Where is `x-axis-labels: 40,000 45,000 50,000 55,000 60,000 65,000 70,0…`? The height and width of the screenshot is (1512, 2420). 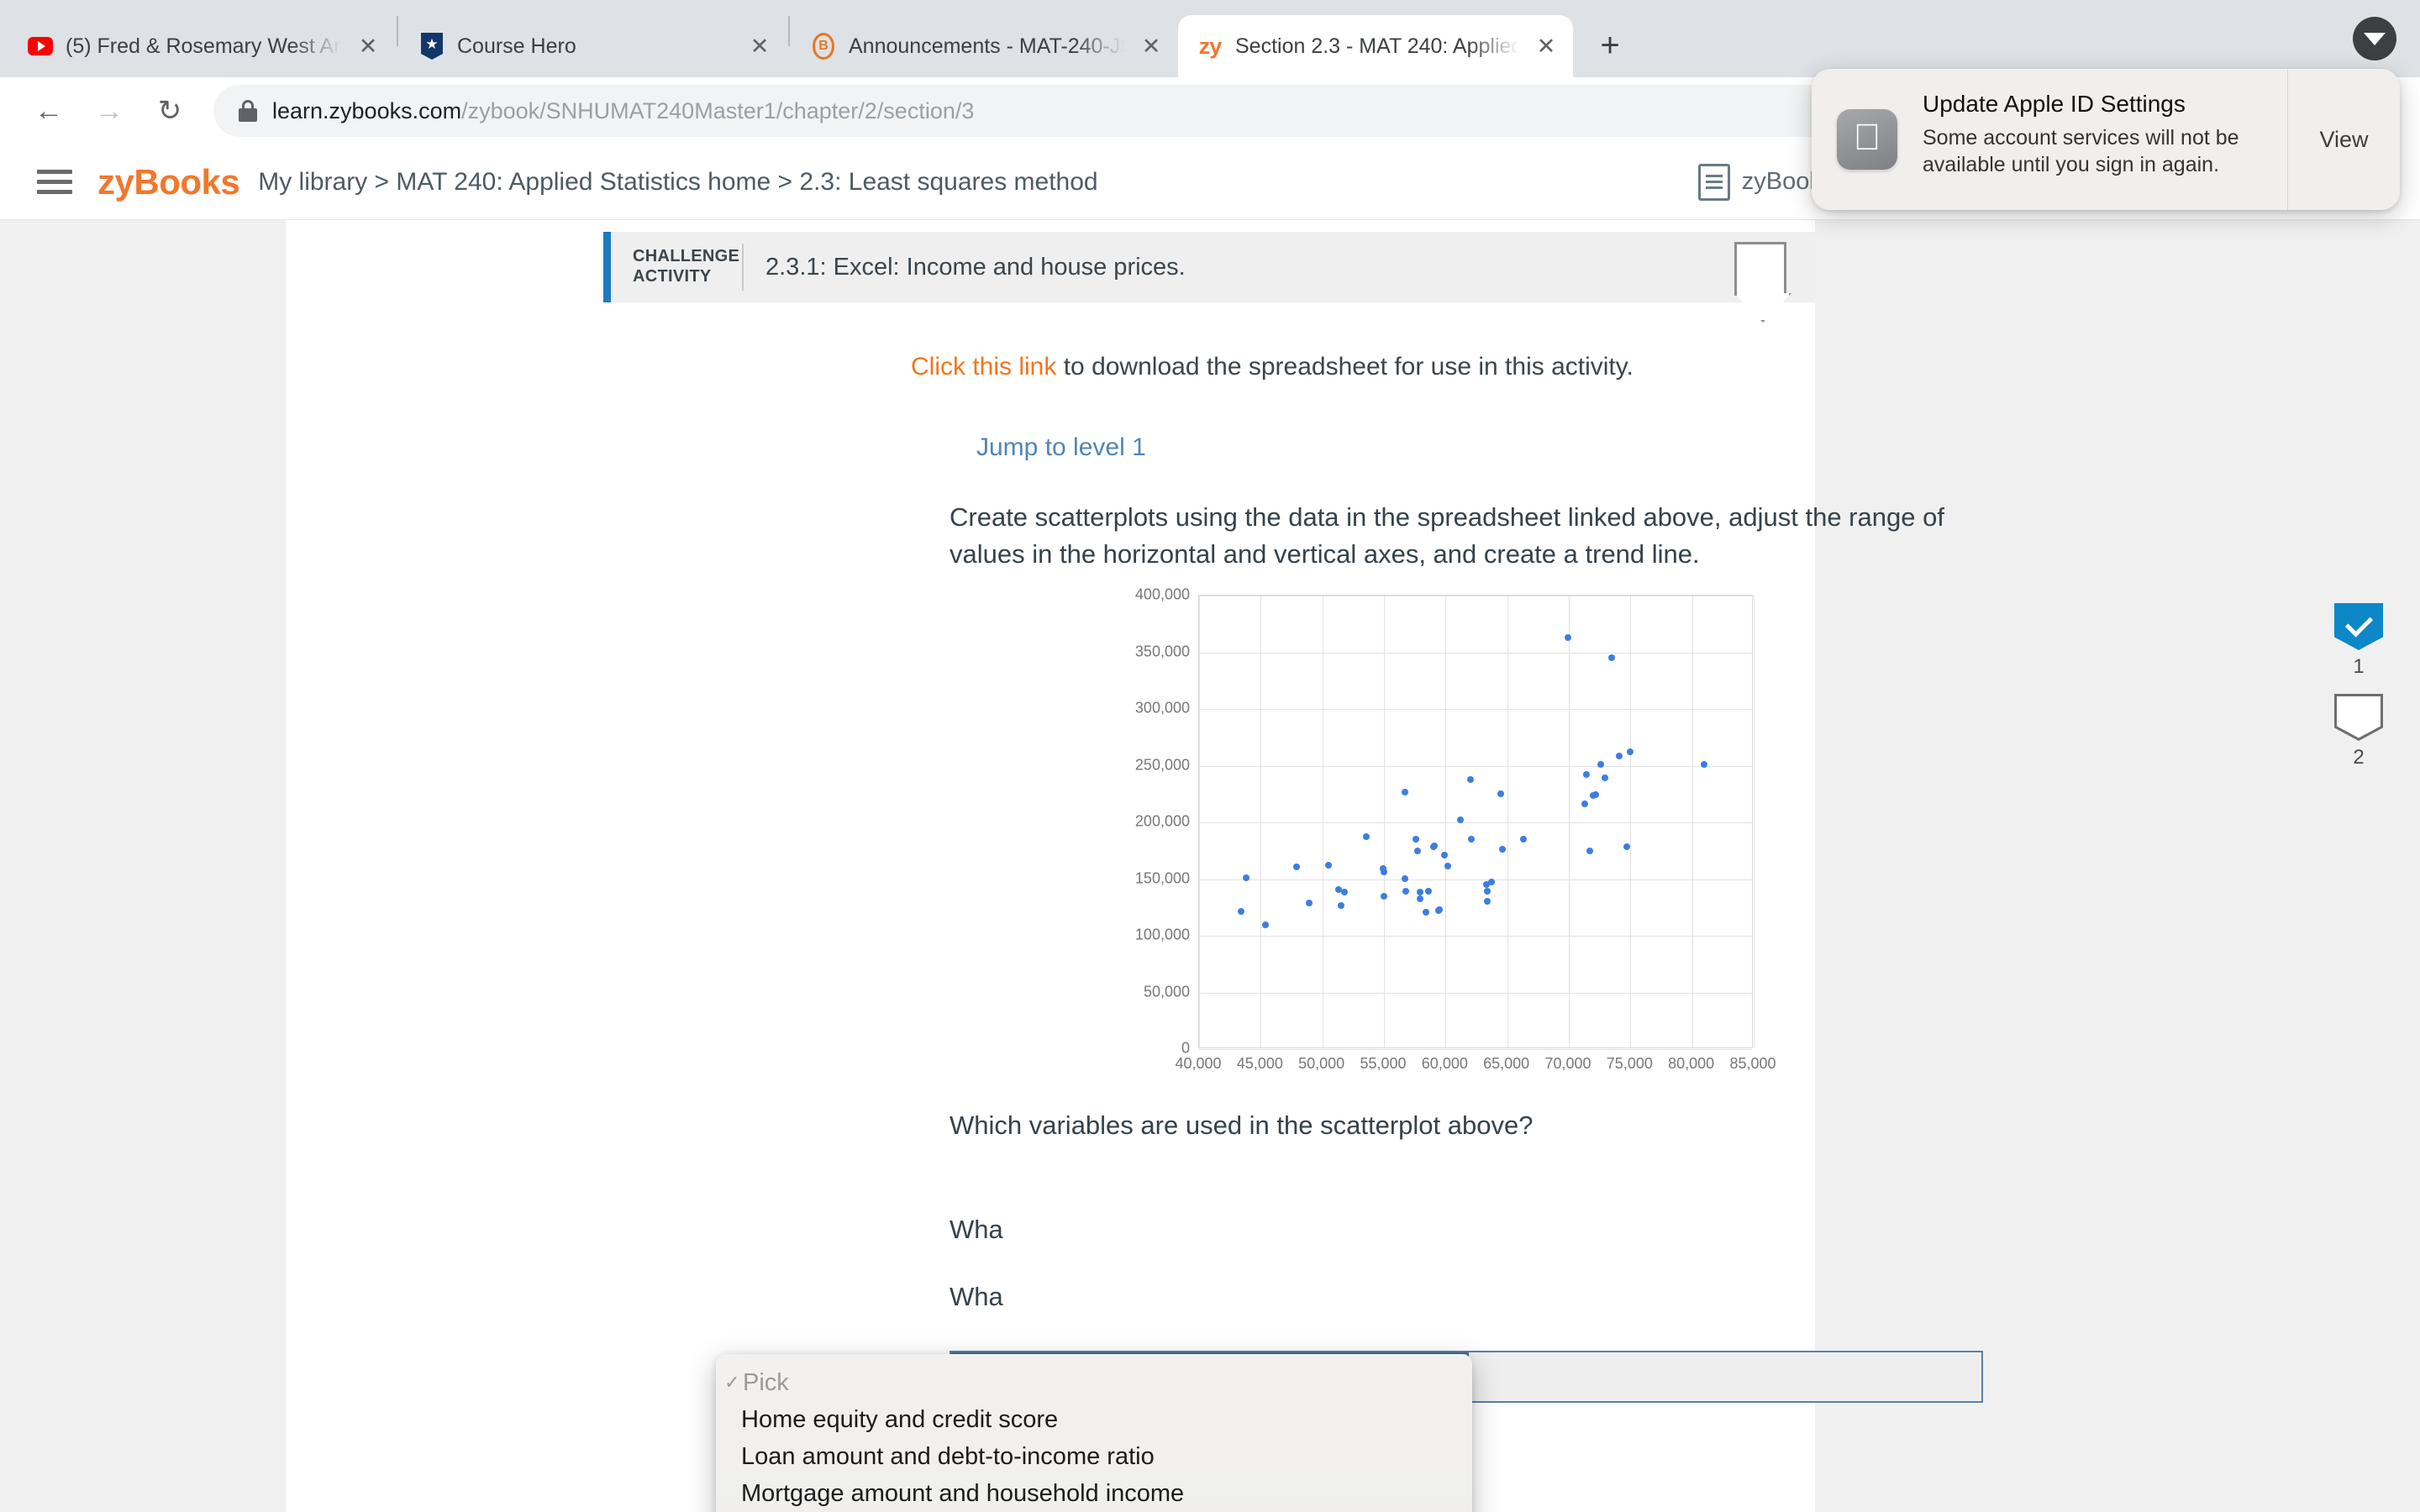 x-axis-labels: 40,000 45,000 50,000 55,000 60,000 65,000 70,0… is located at coordinates (1475, 1067).